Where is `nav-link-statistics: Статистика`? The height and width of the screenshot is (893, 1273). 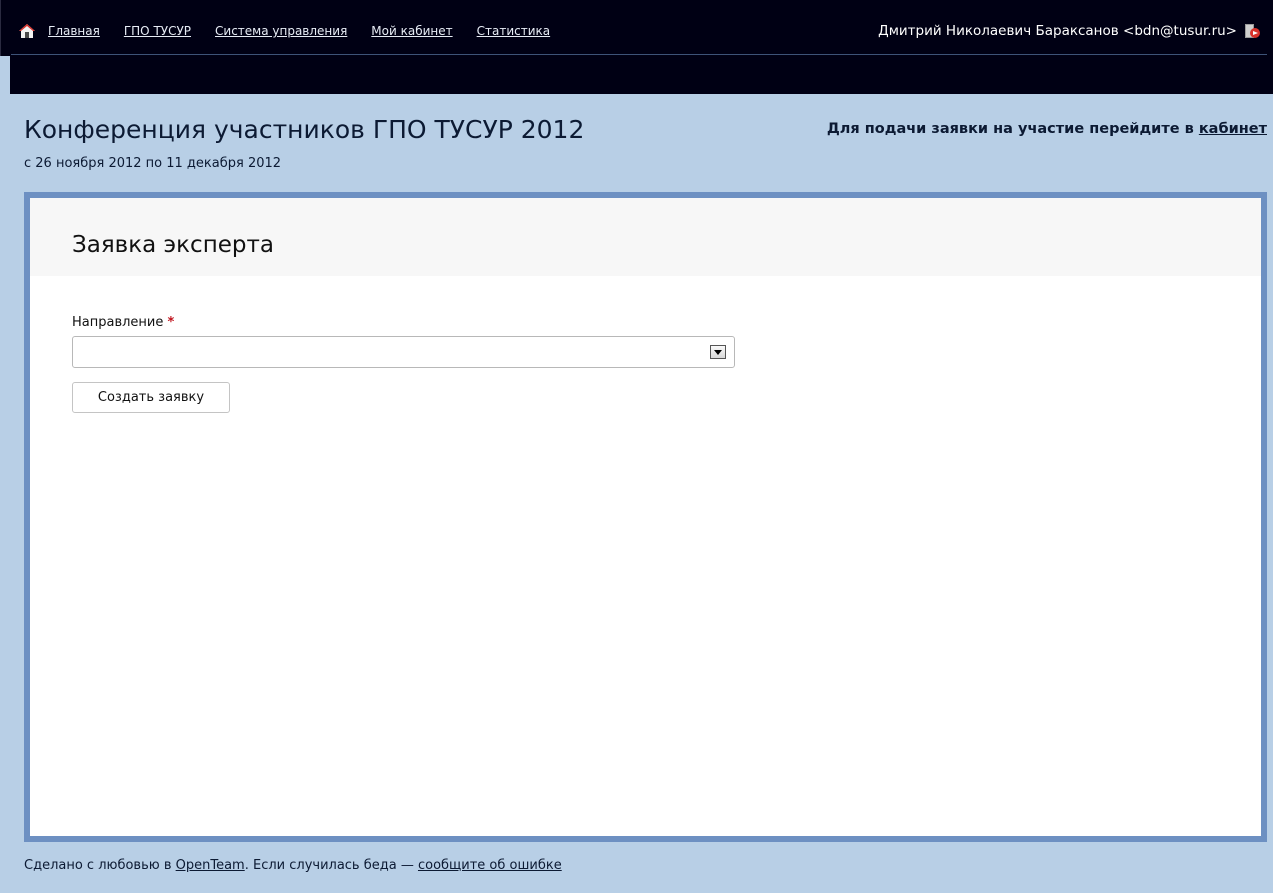
nav-link-statistics: Статистика is located at coordinates (514, 31).